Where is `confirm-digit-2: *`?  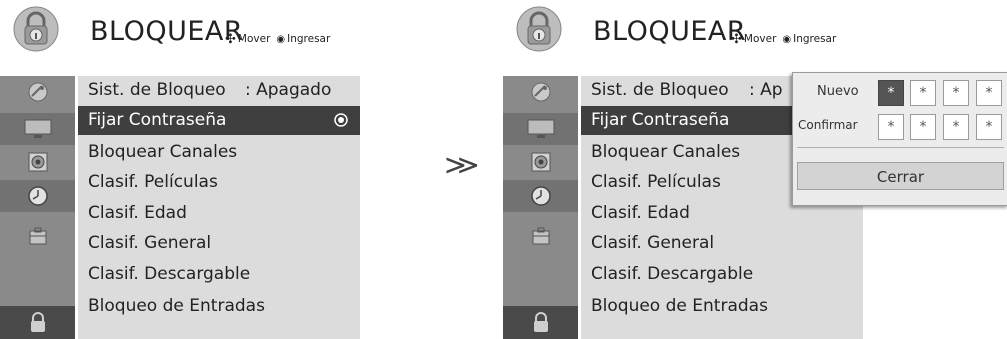
confirm-digit-2: * is located at coordinates (923, 127).